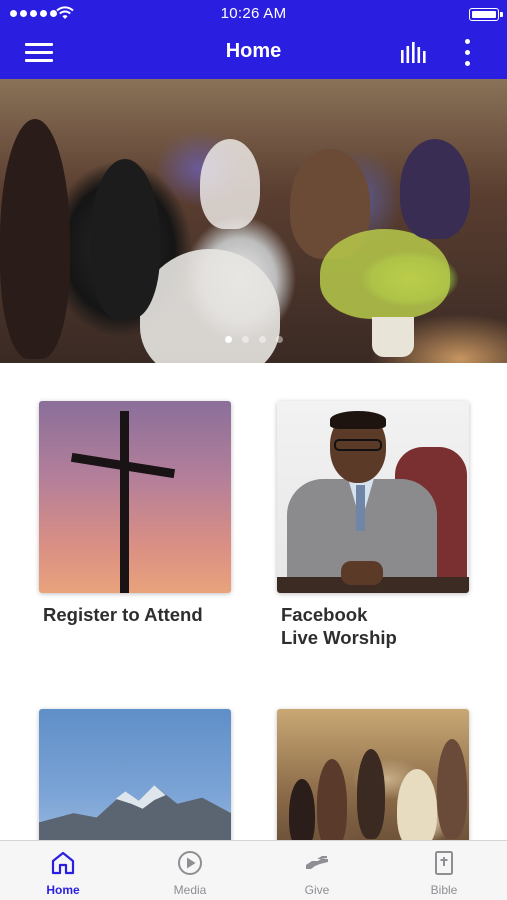 The width and height of the screenshot is (507, 900). Describe the element at coordinates (324, 614) in the screenshot. I see `card-title-line: Facebook` at that location.